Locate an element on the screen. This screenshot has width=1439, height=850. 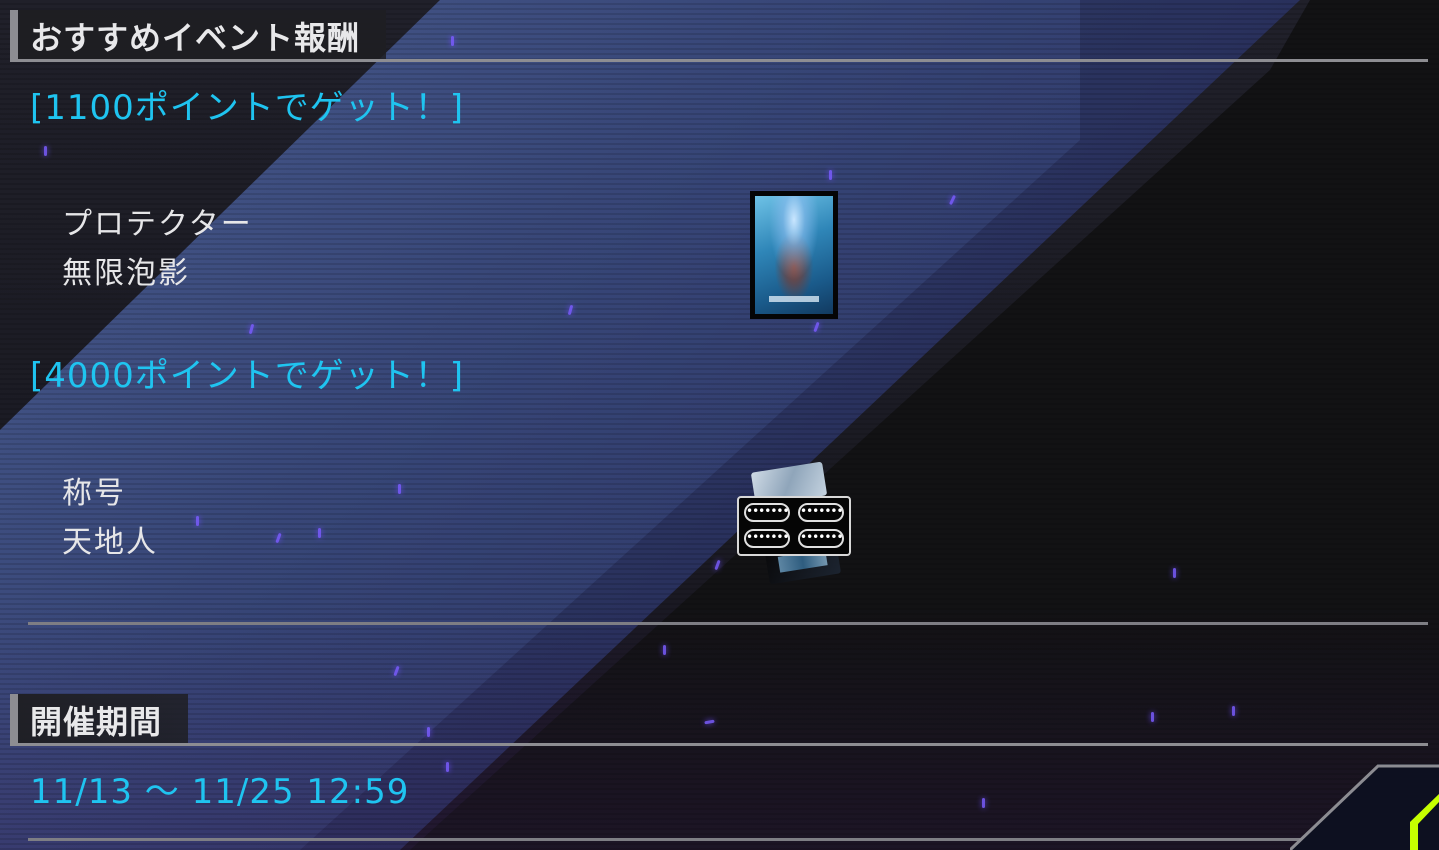
protector-card-image is located at coordinates (794, 255).